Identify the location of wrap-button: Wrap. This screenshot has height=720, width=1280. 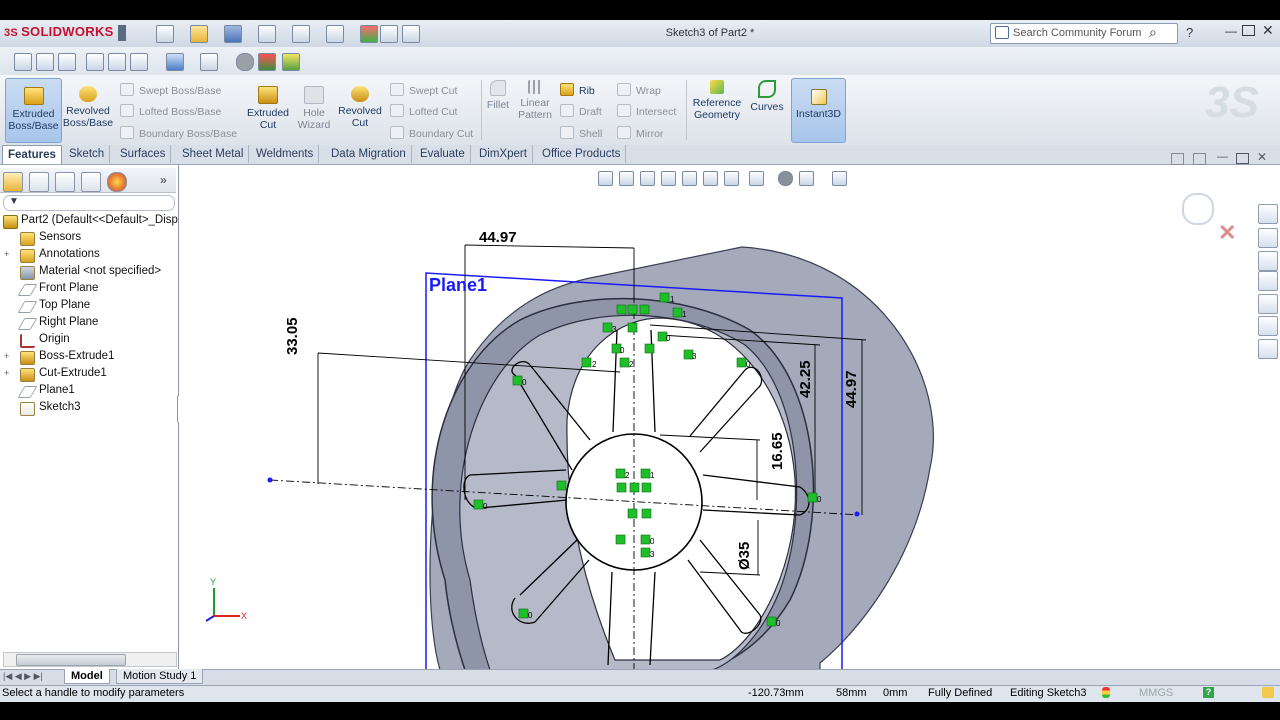
(639, 90).